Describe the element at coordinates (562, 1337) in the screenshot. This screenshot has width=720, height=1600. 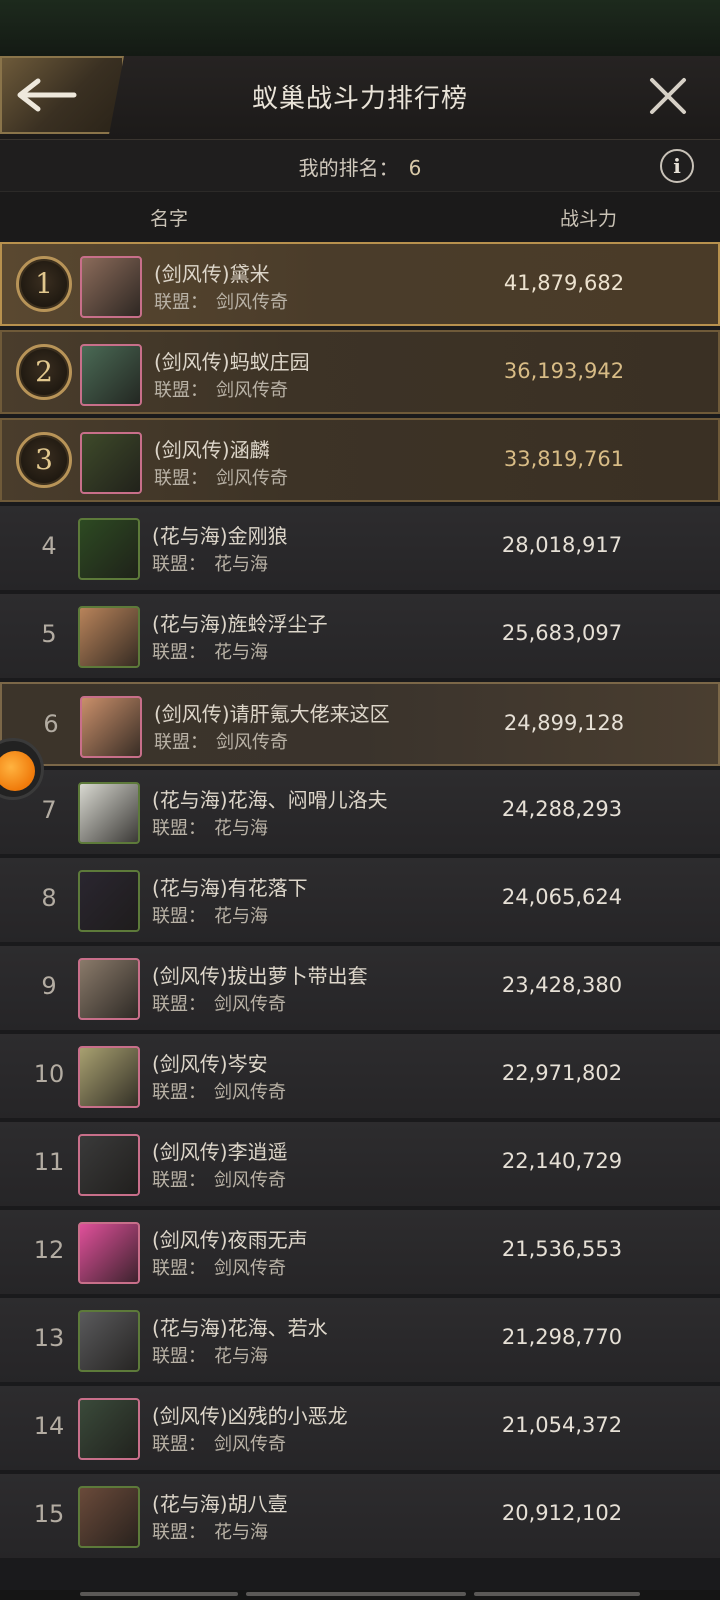
I see `combat-power: 21,298,770` at that location.